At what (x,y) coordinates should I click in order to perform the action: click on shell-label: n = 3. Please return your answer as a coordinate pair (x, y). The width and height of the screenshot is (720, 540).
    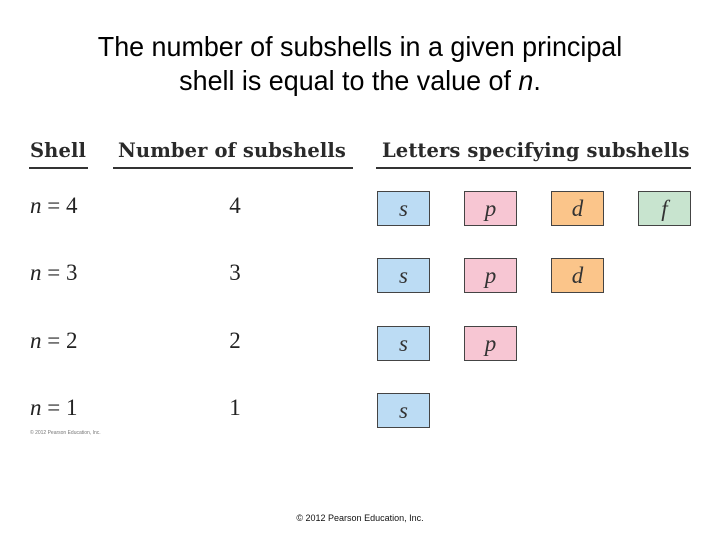
    Looking at the image, I should click on (53, 273).